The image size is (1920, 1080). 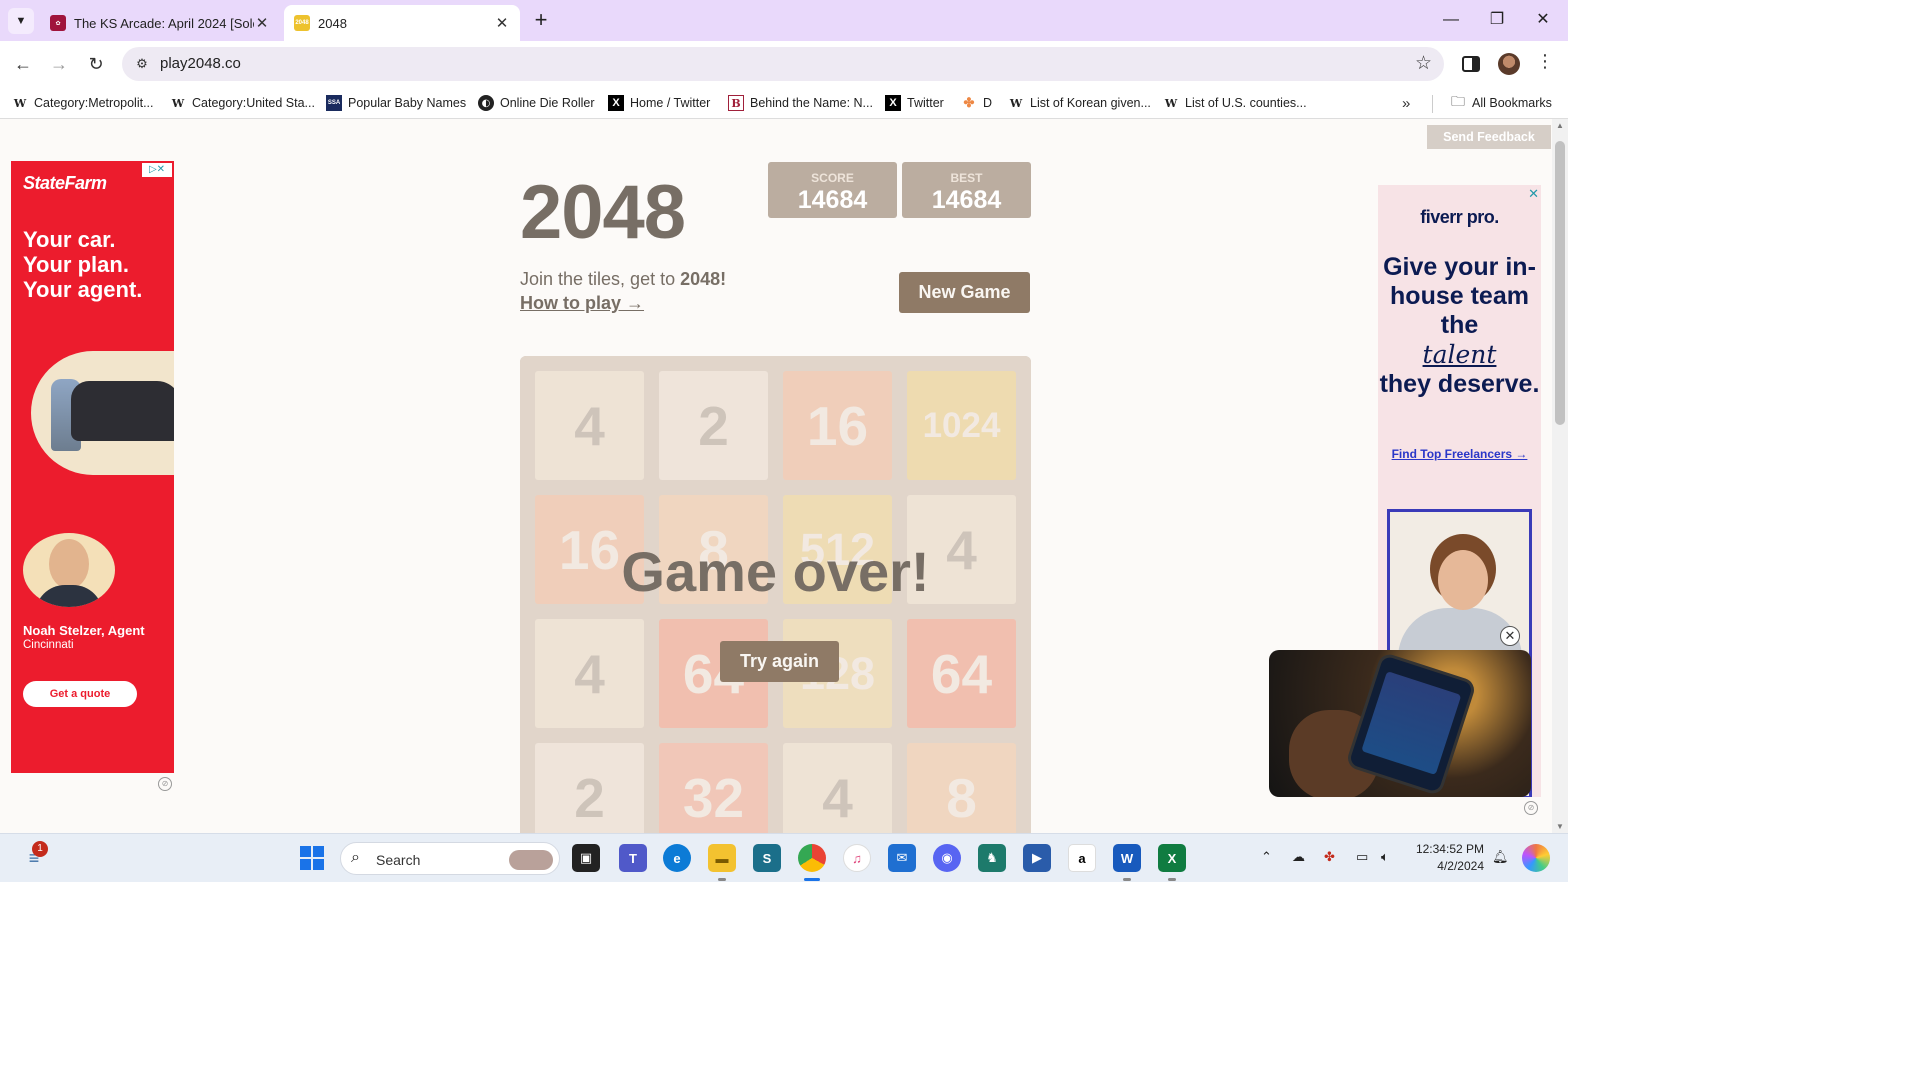 I want to click on profile-avatar, so click(x=1509, y=64).